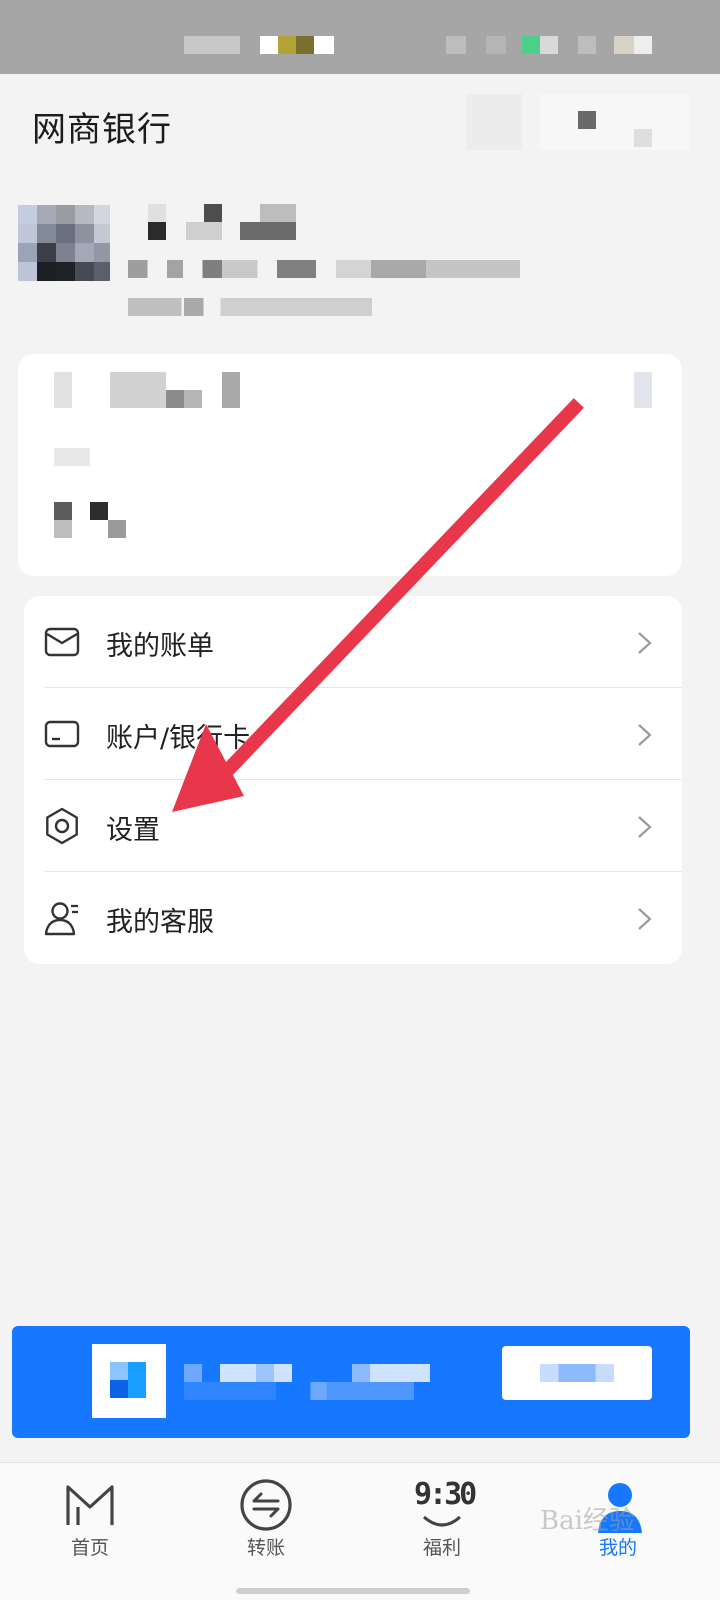  Describe the element at coordinates (133, 830) in the screenshot. I see `menu-item-label: 设置` at that location.